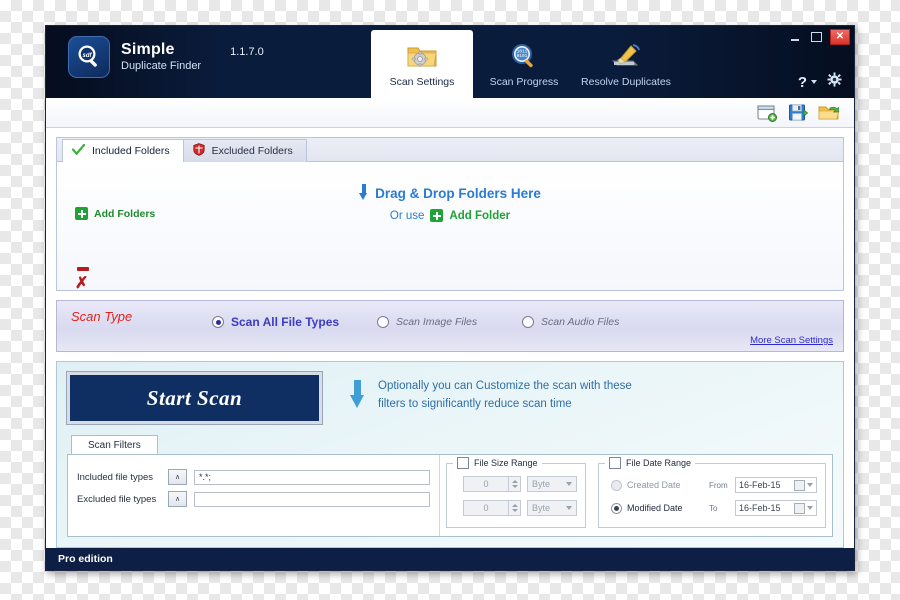 This screenshot has width=900, height=600. Describe the element at coordinates (383, 322) in the screenshot. I see `radio-dot-image` at that location.